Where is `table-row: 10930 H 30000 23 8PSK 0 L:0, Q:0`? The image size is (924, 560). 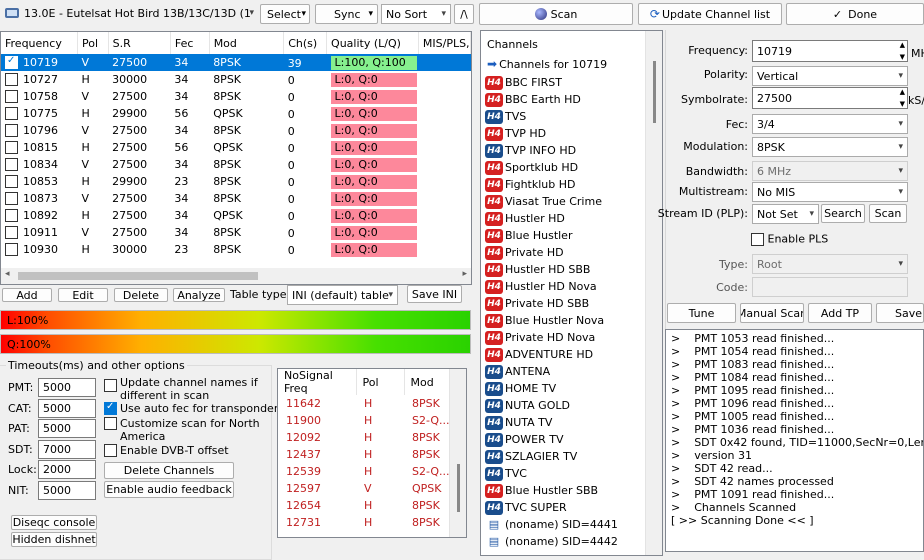 table-row: 10930 H 30000 23 8PSK 0 L:0, Q:0 is located at coordinates (236, 249).